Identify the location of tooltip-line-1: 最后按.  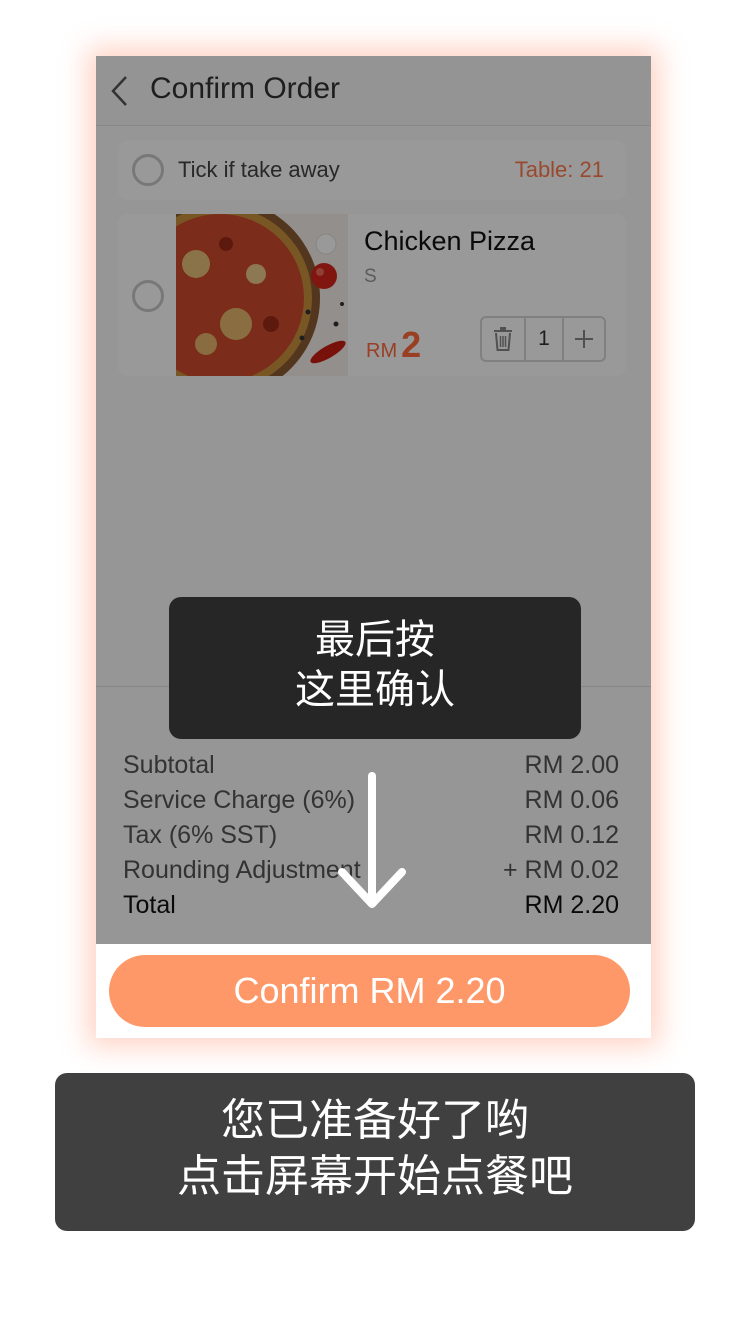
(375, 640).